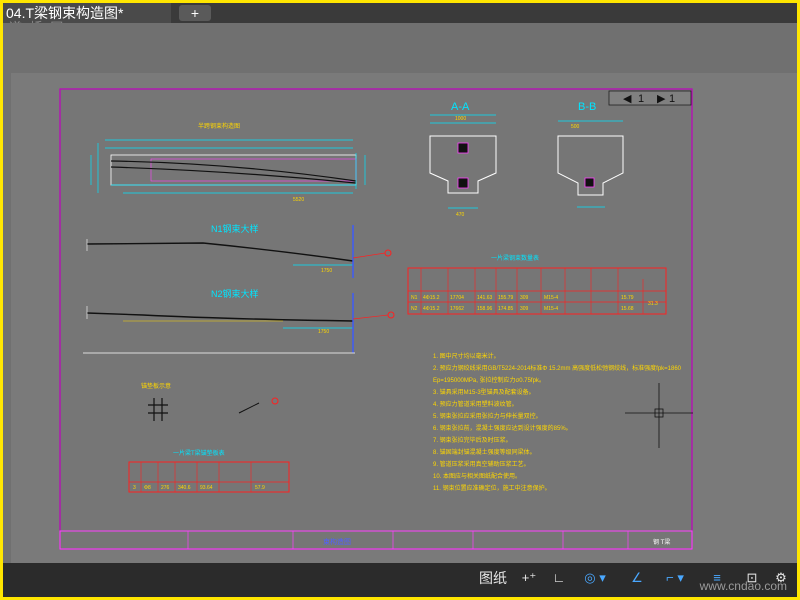 This screenshot has width=800, height=600. Describe the element at coordinates (515, 258) in the screenshot. I see `table1-title: 一片梁钢束数量表` at that location.